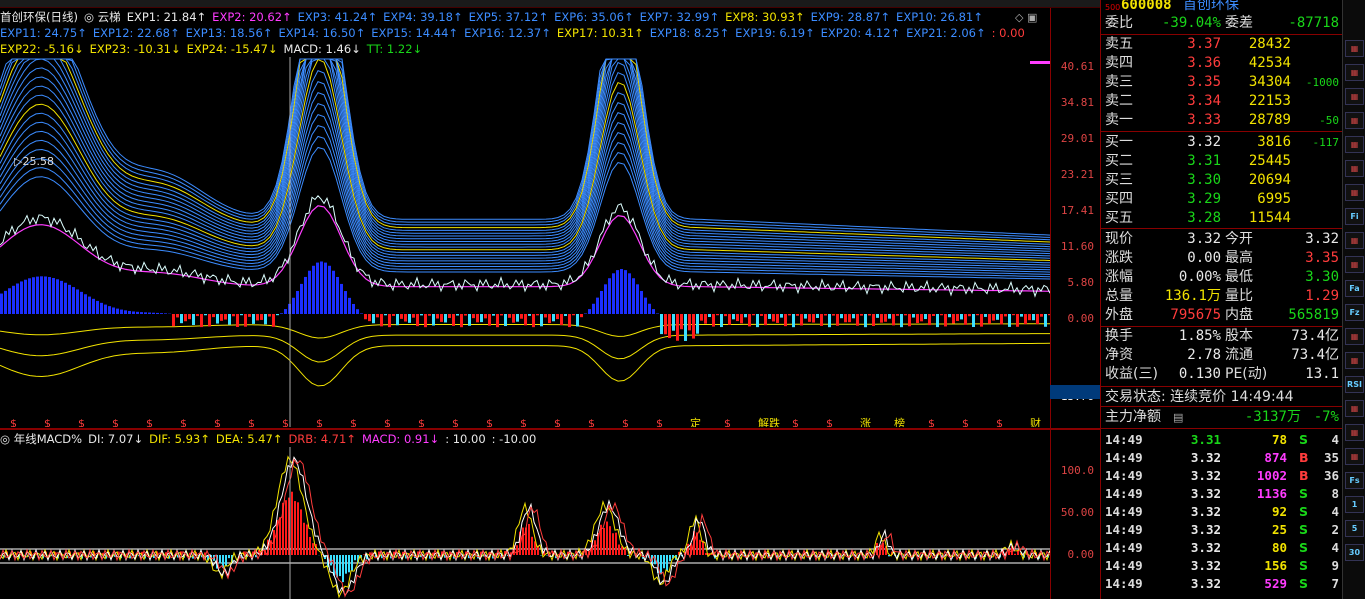  I want to click on legend-item: EXP4: 39.18↑, so click(423, 17).